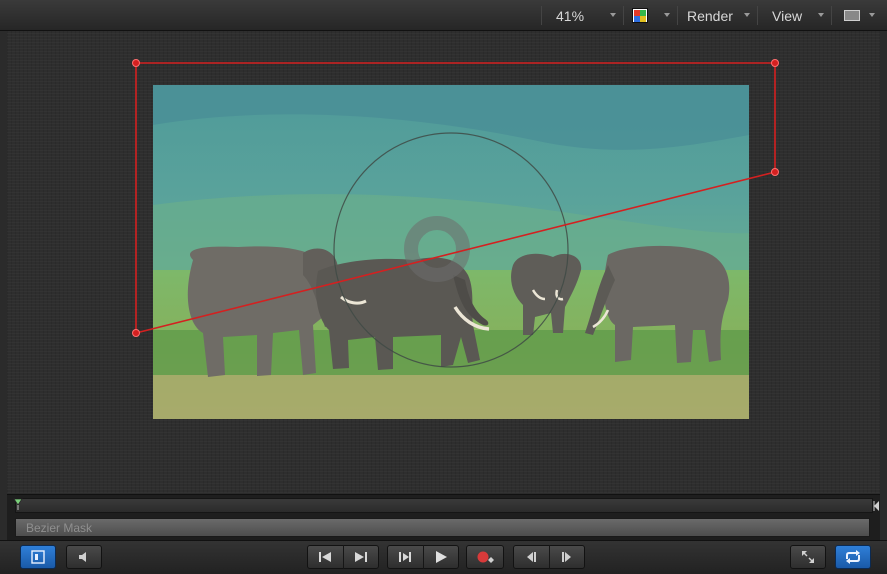  What do you see at coordinates (872, 15) in the screenshot?
I see `layout-chevron-down-icon` at bounding box center [872, 15].